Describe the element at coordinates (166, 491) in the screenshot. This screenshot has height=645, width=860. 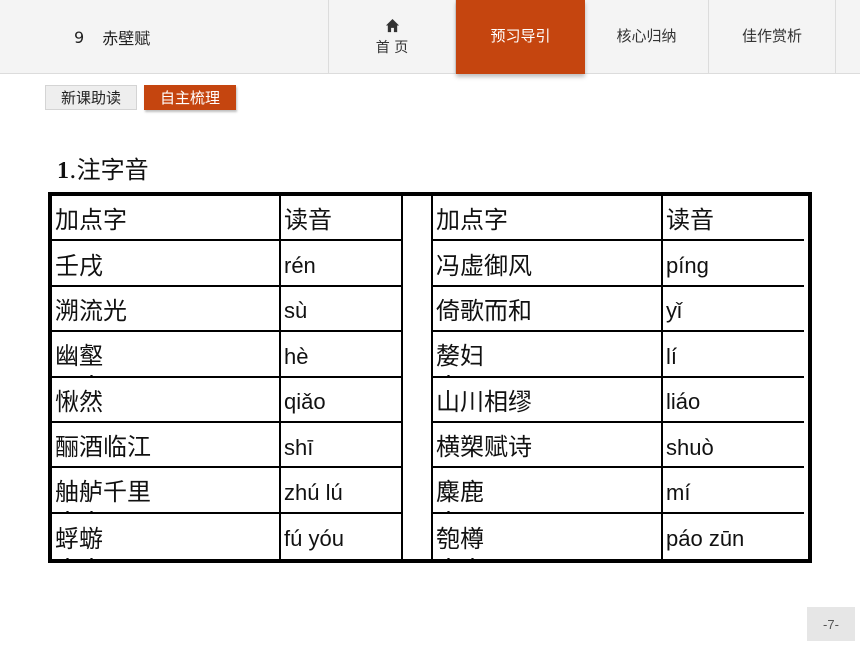
I see `table-word-left: 舳舻千里` at that location.